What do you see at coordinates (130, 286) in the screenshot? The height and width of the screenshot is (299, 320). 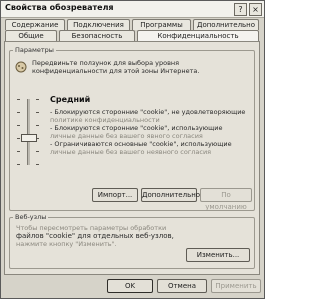 I see `ok-button: OK` at bounding box center [130, 286].